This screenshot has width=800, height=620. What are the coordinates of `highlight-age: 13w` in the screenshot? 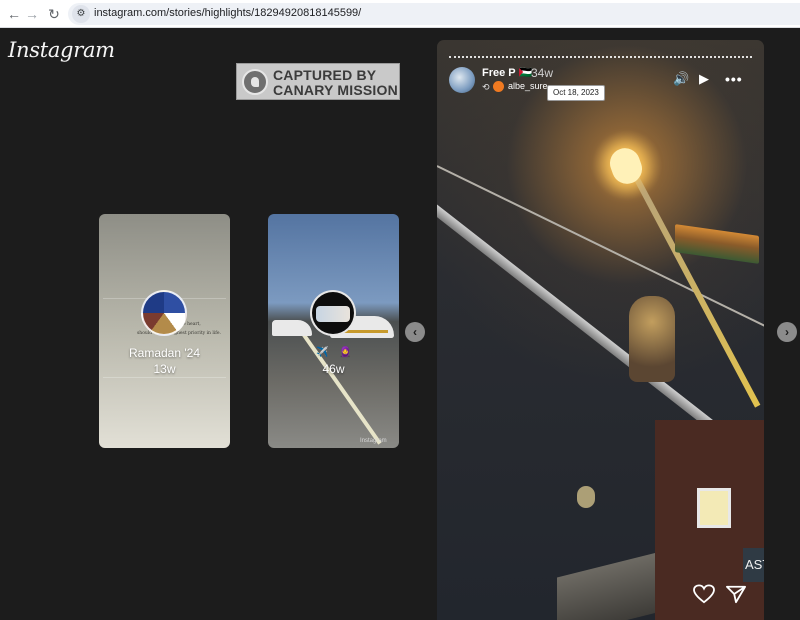 It's located at (164, 369).